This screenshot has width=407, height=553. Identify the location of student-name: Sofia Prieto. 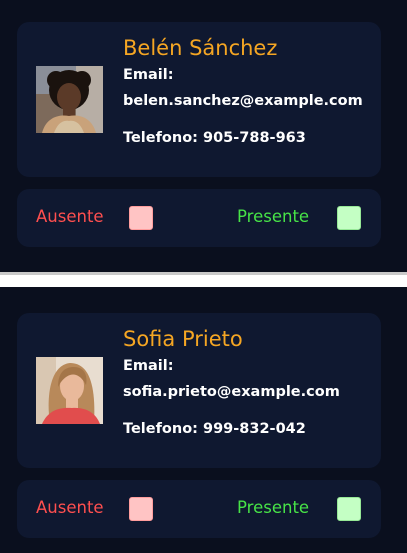
(183, 339).